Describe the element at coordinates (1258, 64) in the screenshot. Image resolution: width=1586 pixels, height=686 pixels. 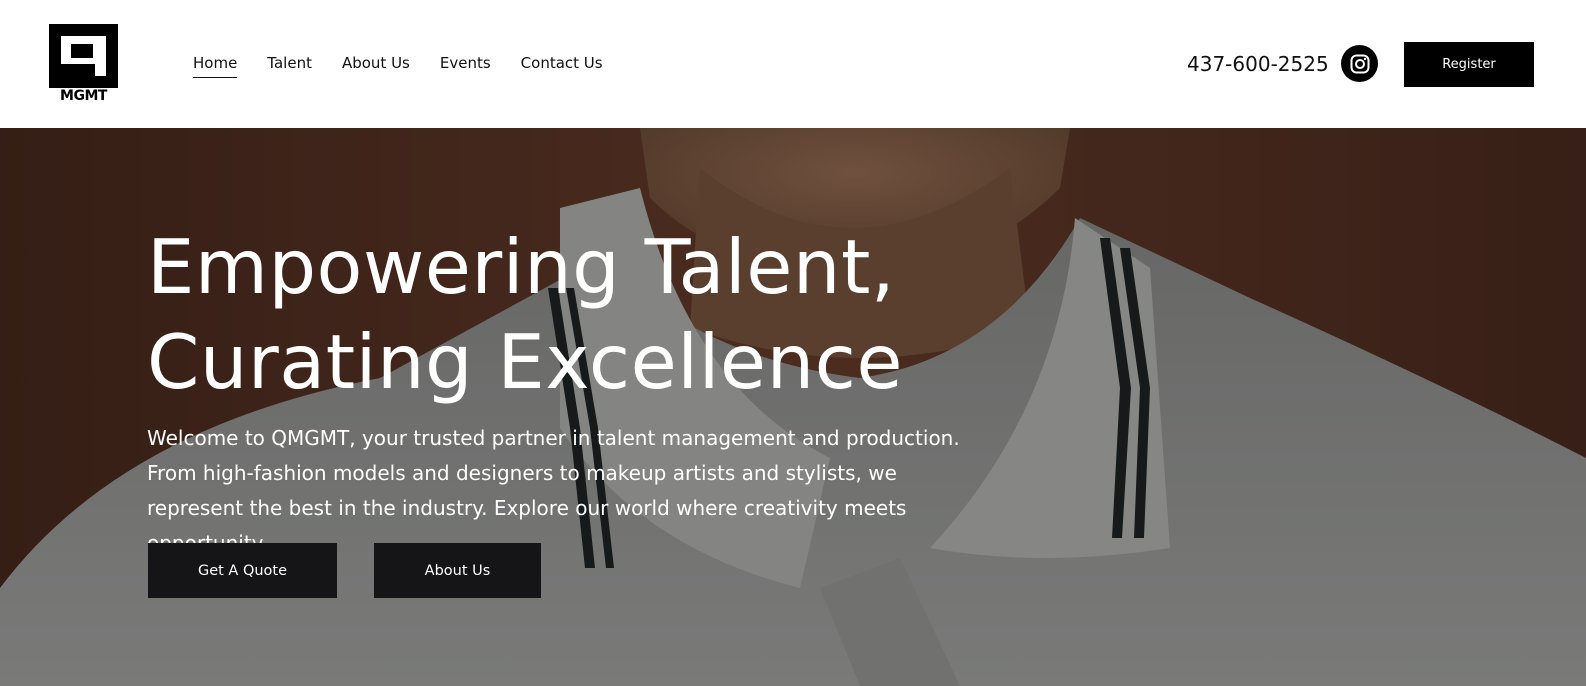
I see `phone-number: 437-600-2525` at that location.